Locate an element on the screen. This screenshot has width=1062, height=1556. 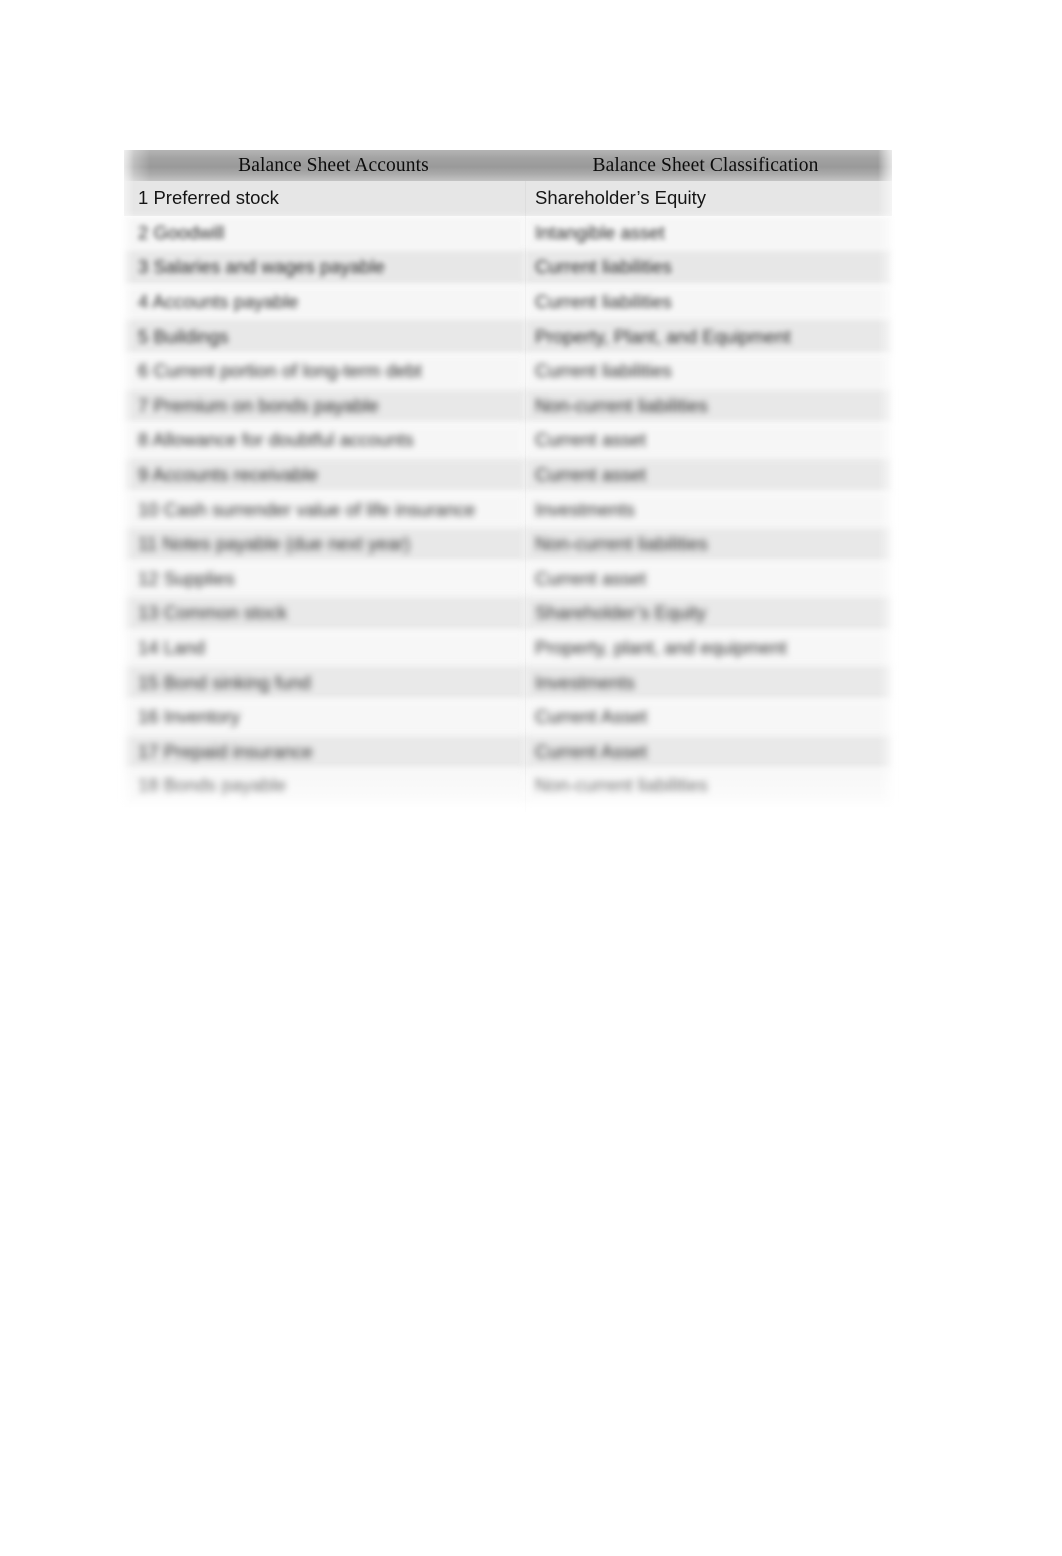
cell-account: 12 Supplies is located at coordinates (324, 579).